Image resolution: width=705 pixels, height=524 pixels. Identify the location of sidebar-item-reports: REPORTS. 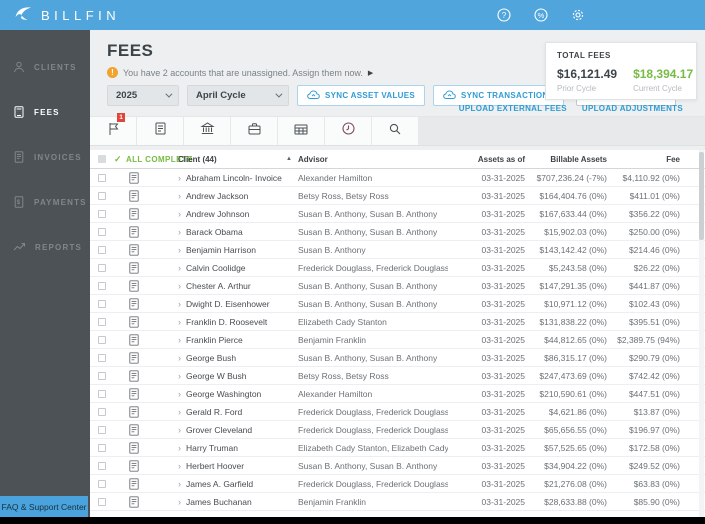
(45, 247).